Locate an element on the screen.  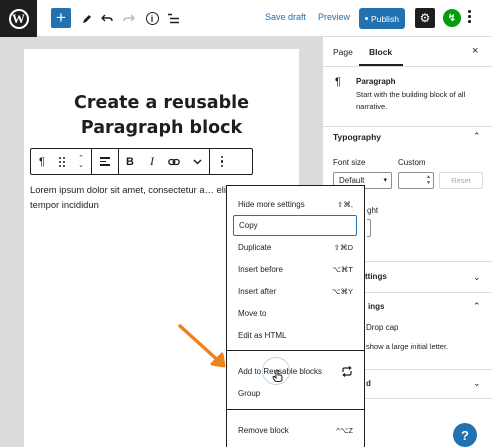
link-icon is located at coordinates (174, 161).